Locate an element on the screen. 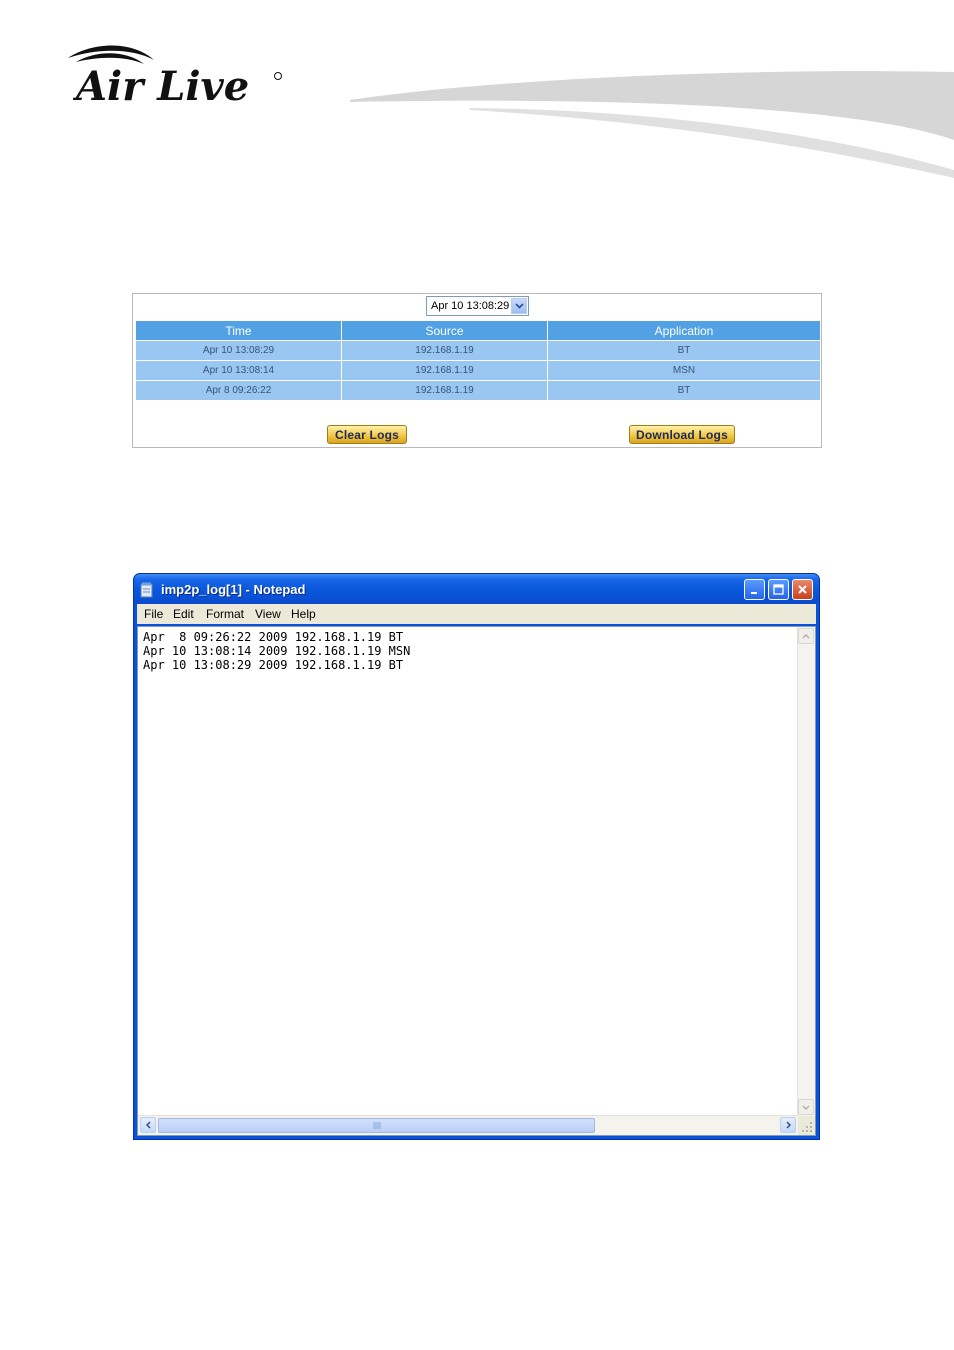 This screenshot has height=1350, width=954. scroll-up-button is located at coordinates (806, 636).